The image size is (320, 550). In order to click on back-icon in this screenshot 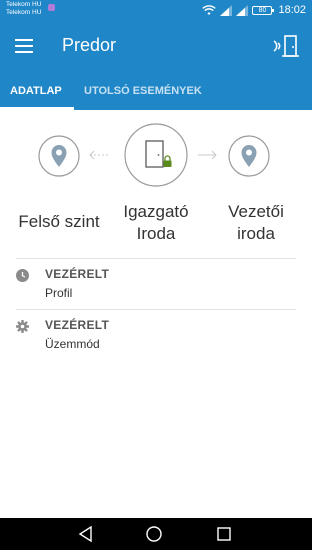, I will do `click(86, 534)`.